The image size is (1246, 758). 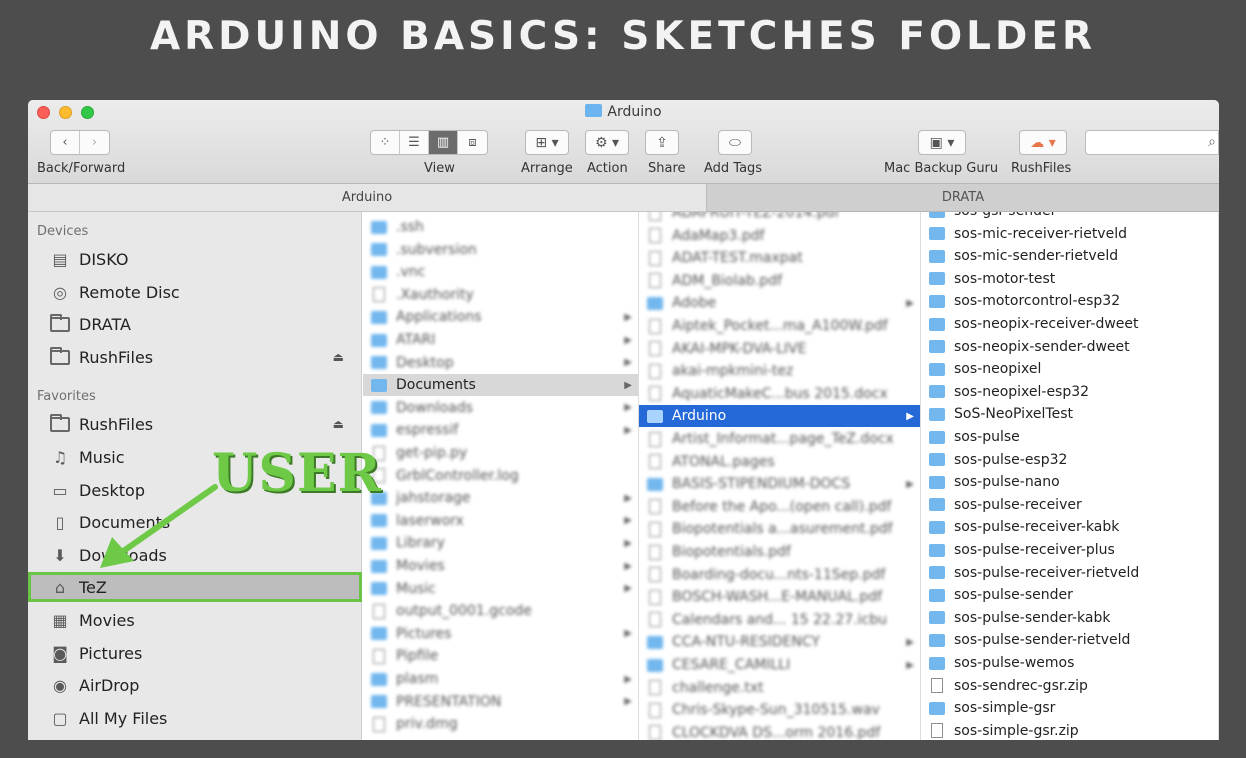 What do you see at coordinates (779, 597) in the screenshot?
I see `list-item: BOSCH-WASH...E-MANUAL.pdf` at bounding box center [779, 597].